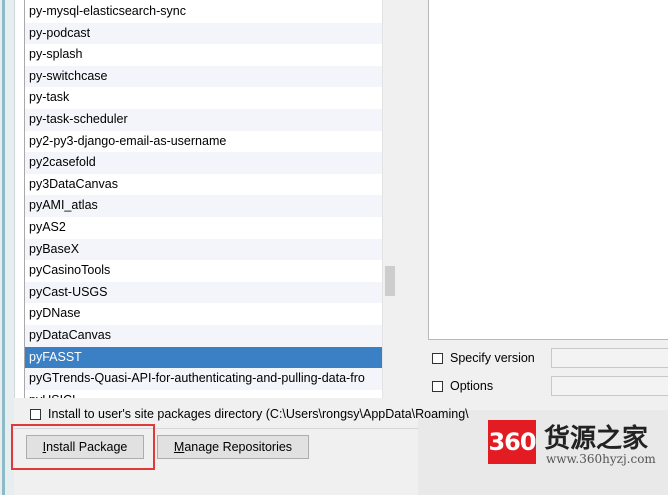  I want to click on manage-repositories-mnemonic: M, so click(179, 447).